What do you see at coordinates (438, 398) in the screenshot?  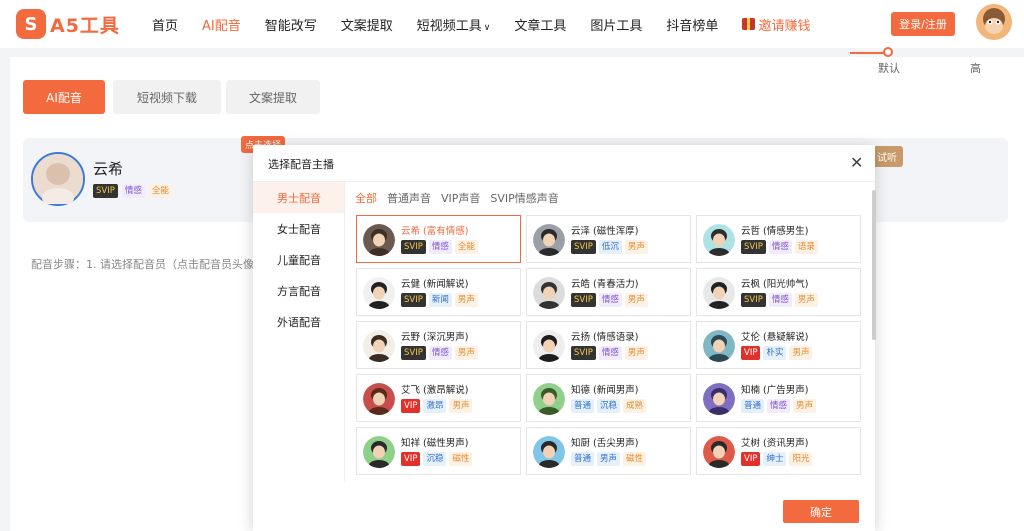 I see `voice-card: 艾飞 (激昂解说) VIP 激昂 男声` at bounding box center [438, 398].